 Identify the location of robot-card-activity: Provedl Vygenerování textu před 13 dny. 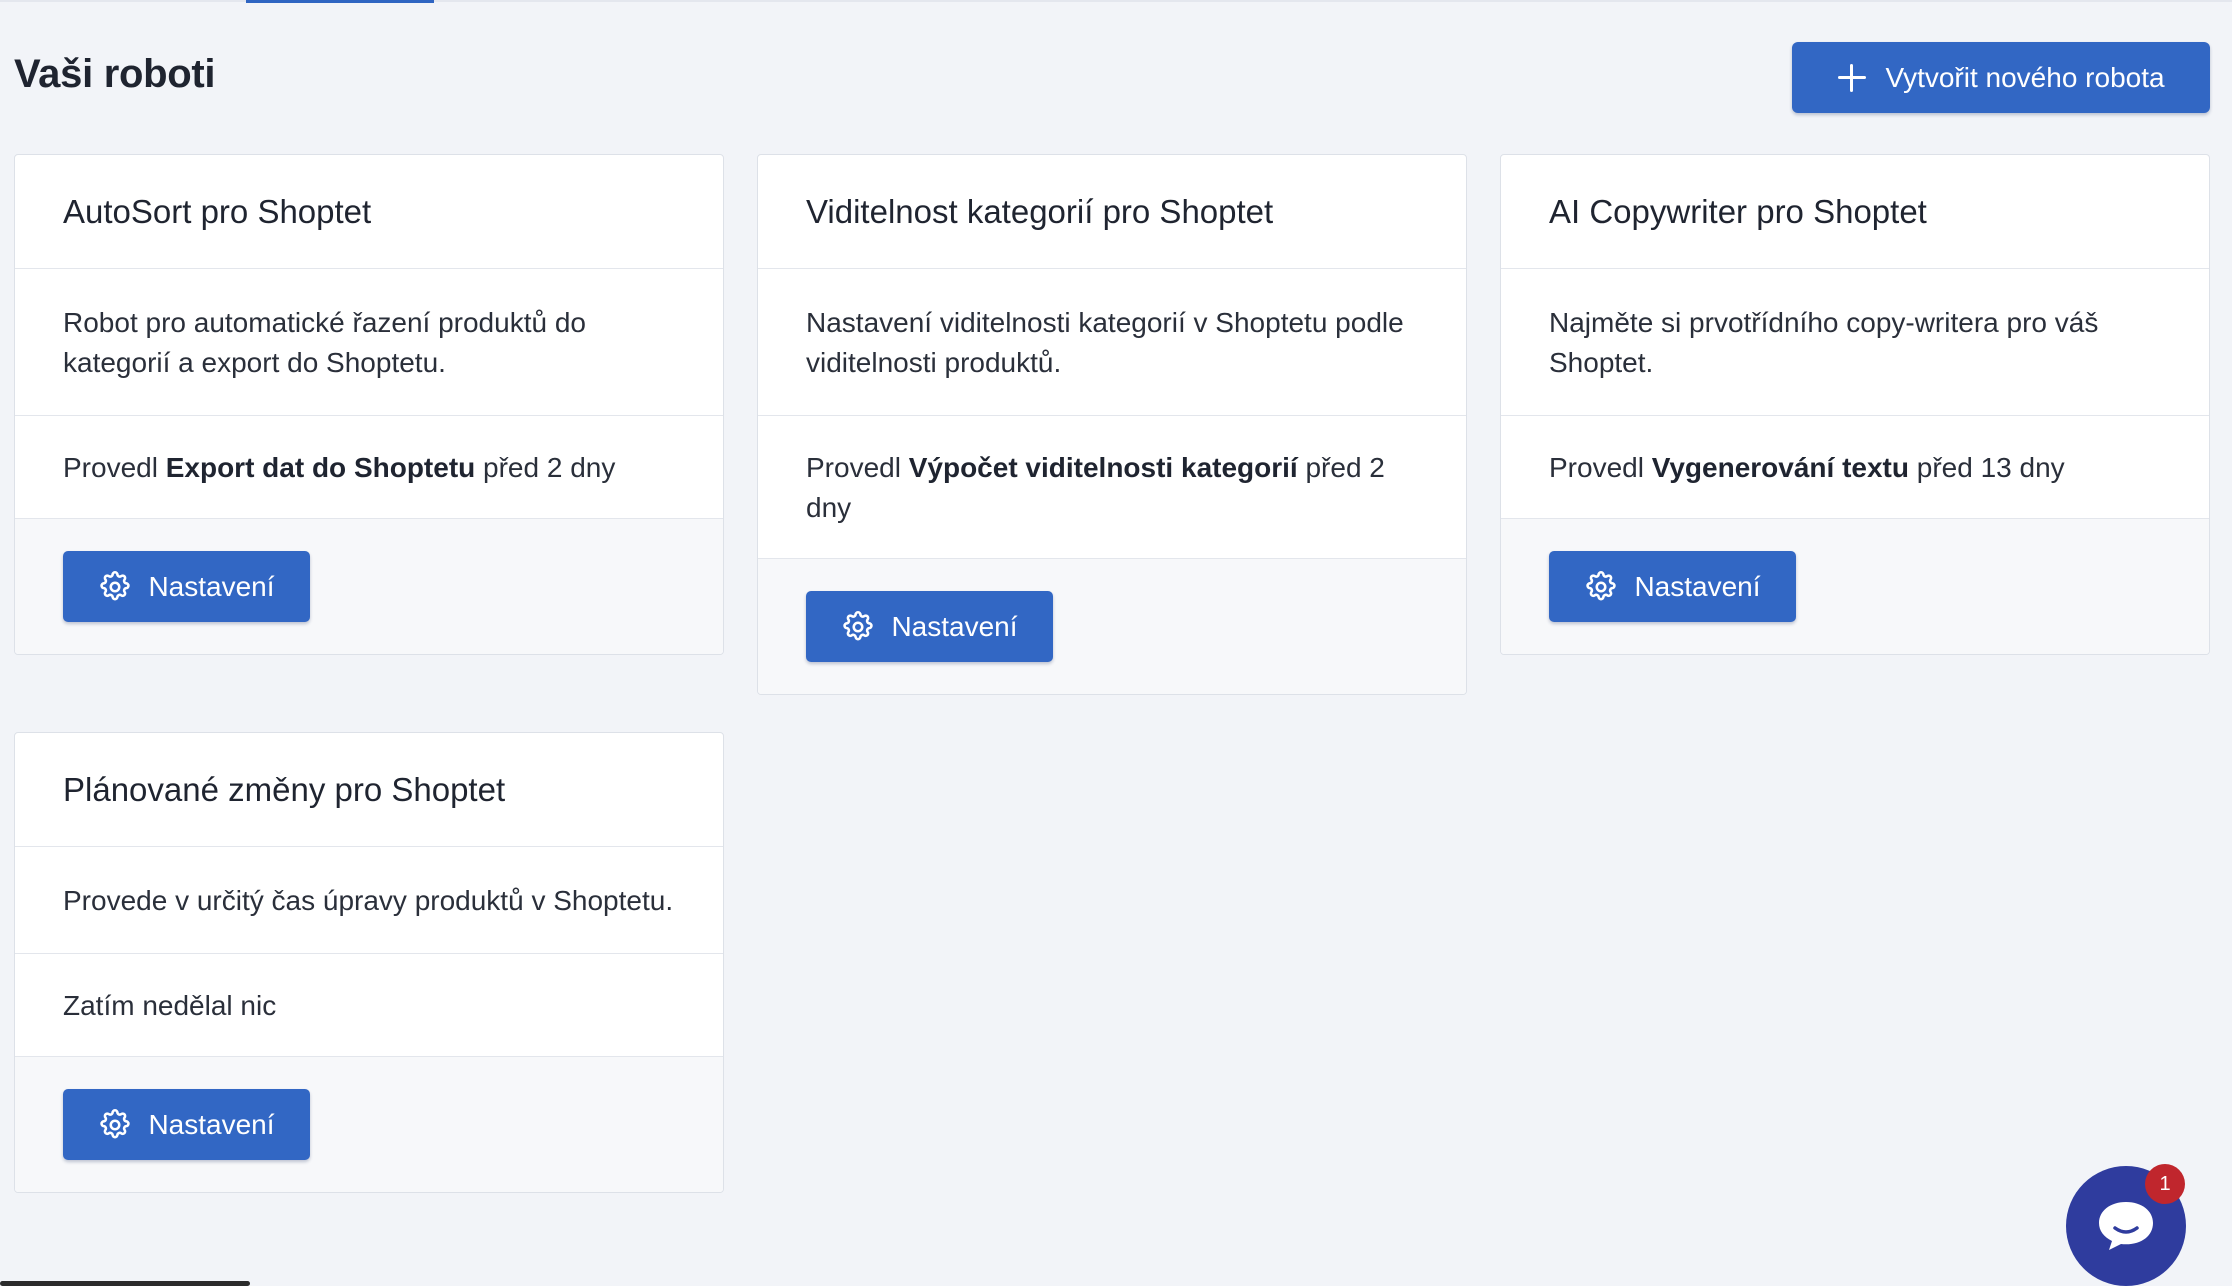
(1855, 467).